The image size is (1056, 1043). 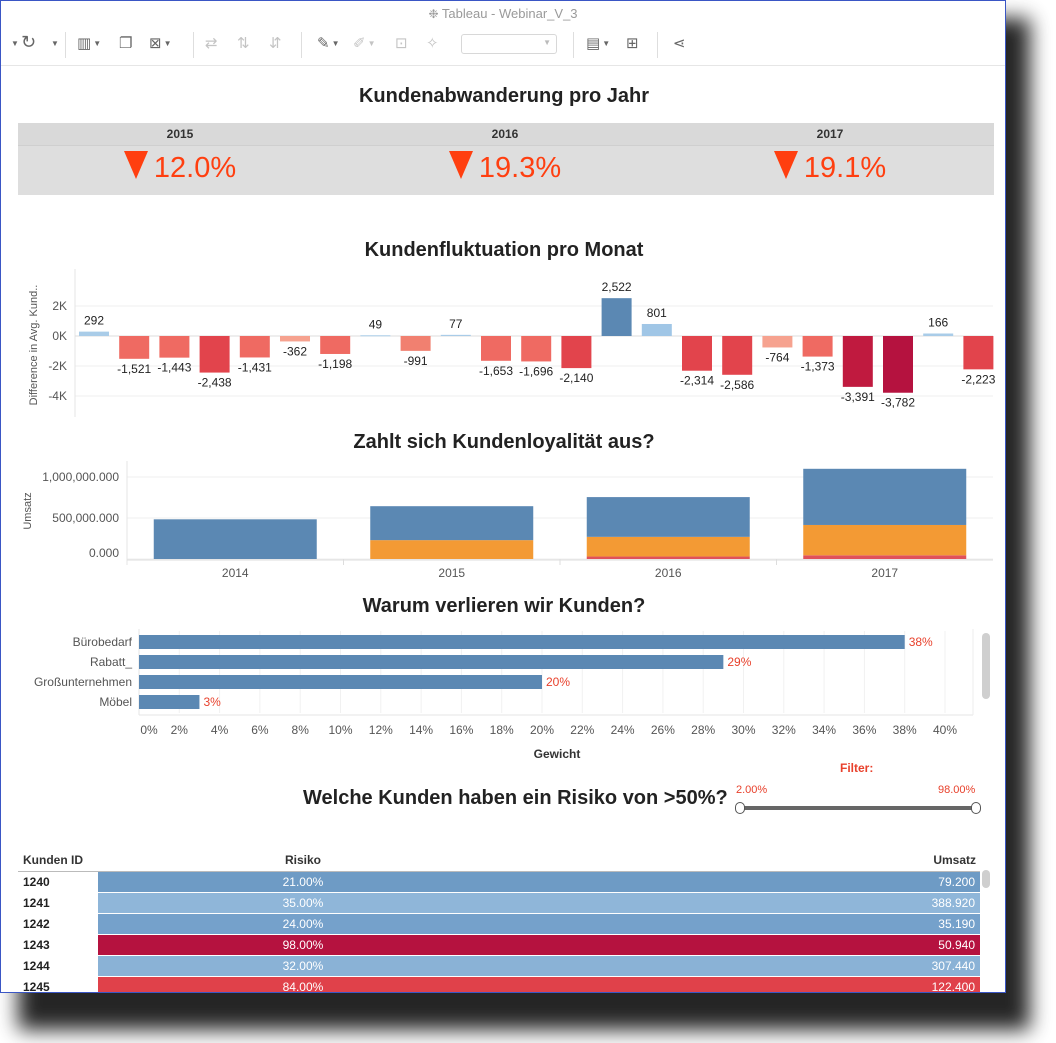 What do you see at coordinates (180, 730) in the screenshot?
I see `x-tick-label: 2%` at bounding box center [180, 730].